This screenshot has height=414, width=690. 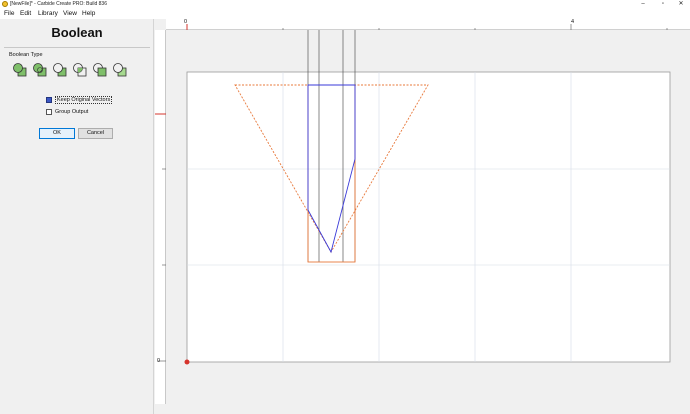 I want to click on group-output-checkbox, so click(x=49, y=111).